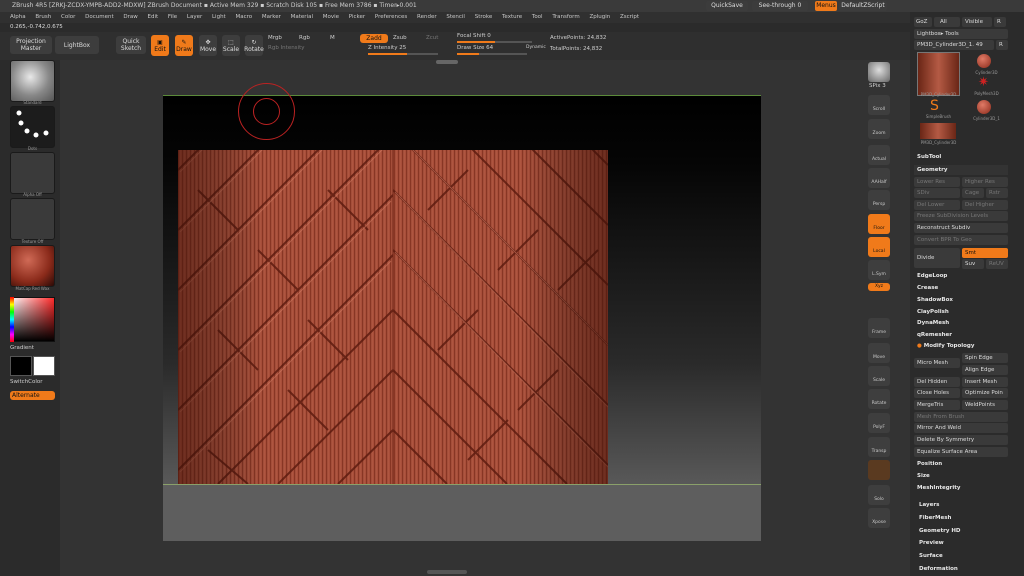  Describe the element at coordinates (937, 205) in the screenshot. I see `del-lower-button: Del Lower` at that location.